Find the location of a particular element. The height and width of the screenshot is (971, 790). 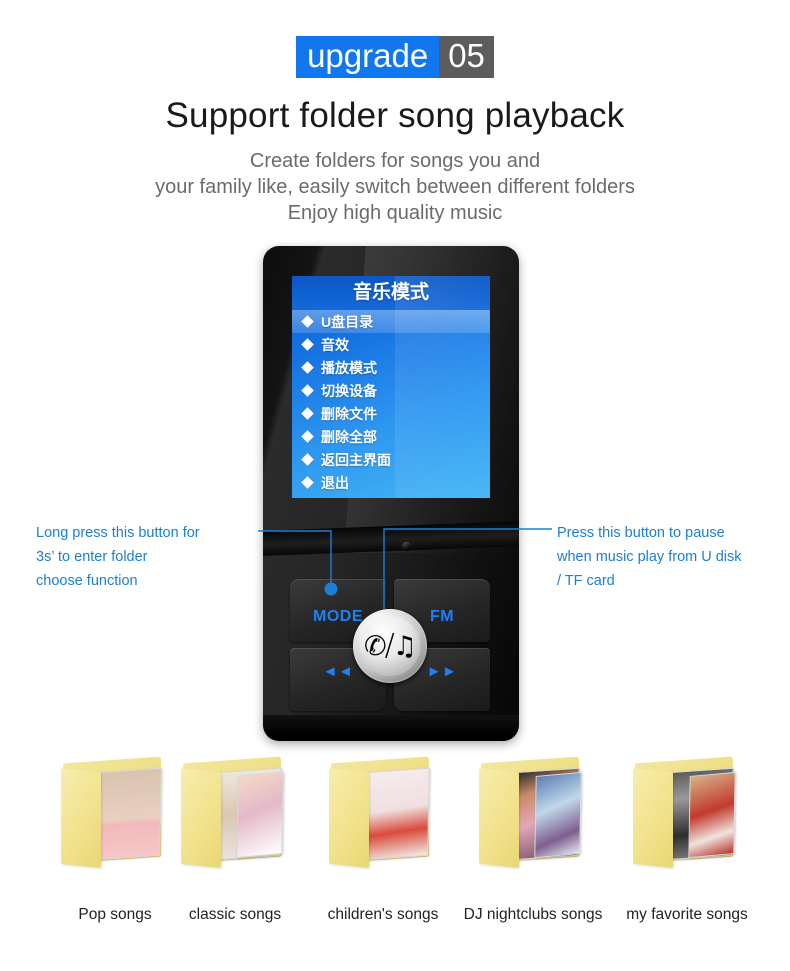

folder-item-classic-songs: classic songs is located at coordinates (235, 839).